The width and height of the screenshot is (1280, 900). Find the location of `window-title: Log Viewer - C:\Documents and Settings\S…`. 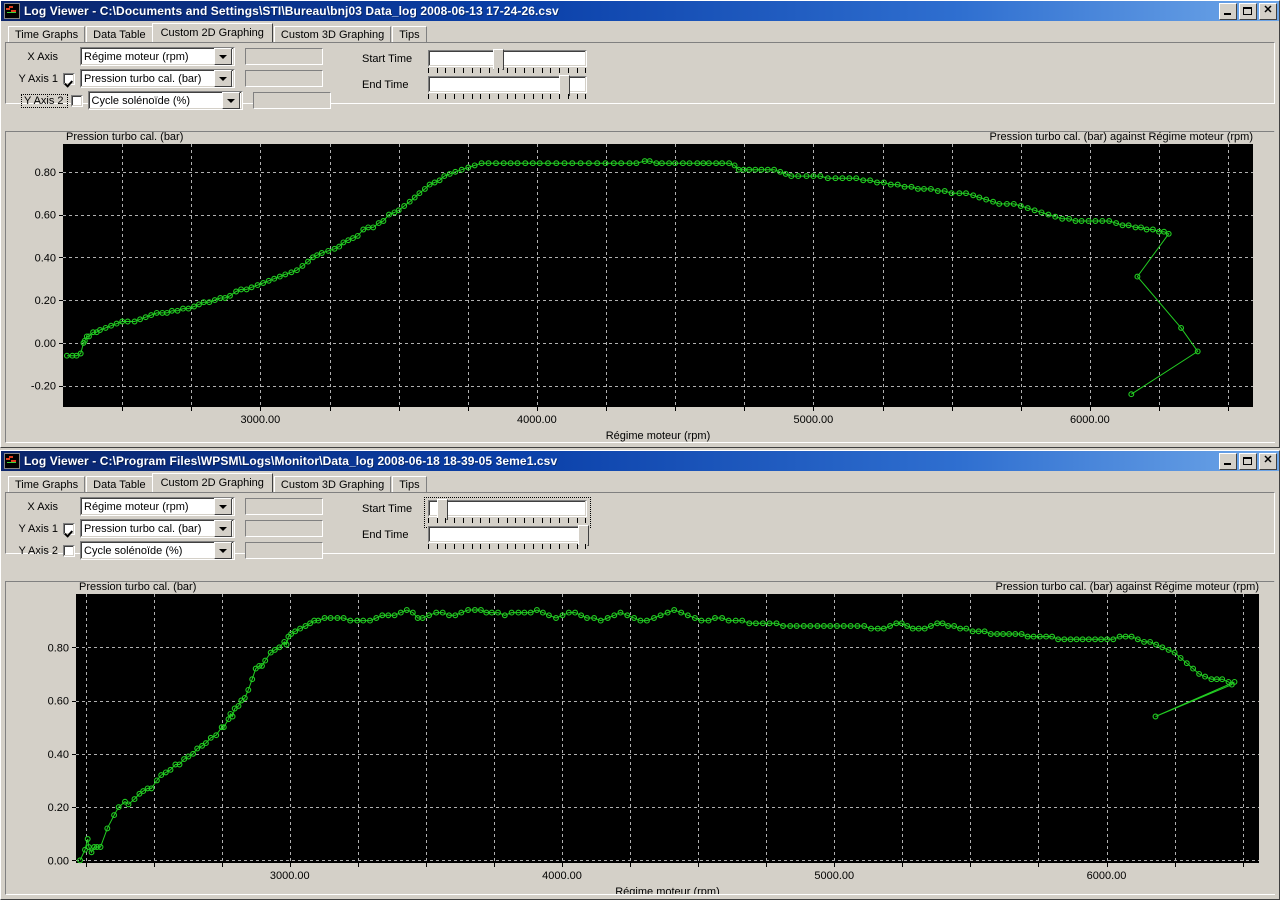

window-title: Log Viewer - C:\Documents and Settings\S… is located at coordinates (291, 11).